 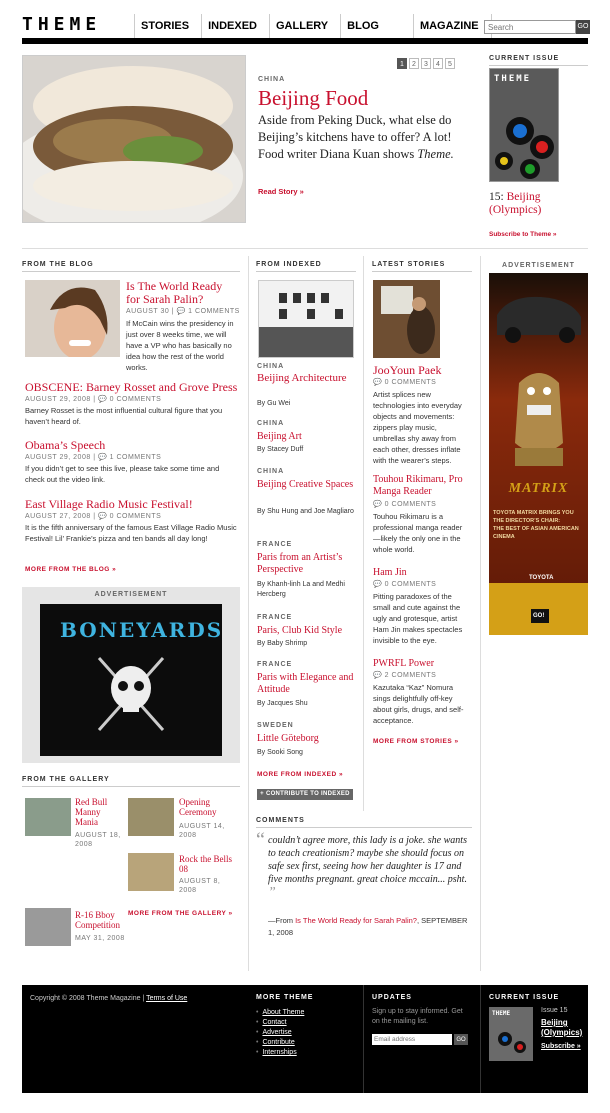 What do you see at coordinates (93, 399) in the screenshot?
I see `blog-post-meta: AUGUST 29, 2008 | 💬 0 COMMENTS` at bounding box center [93, 399].